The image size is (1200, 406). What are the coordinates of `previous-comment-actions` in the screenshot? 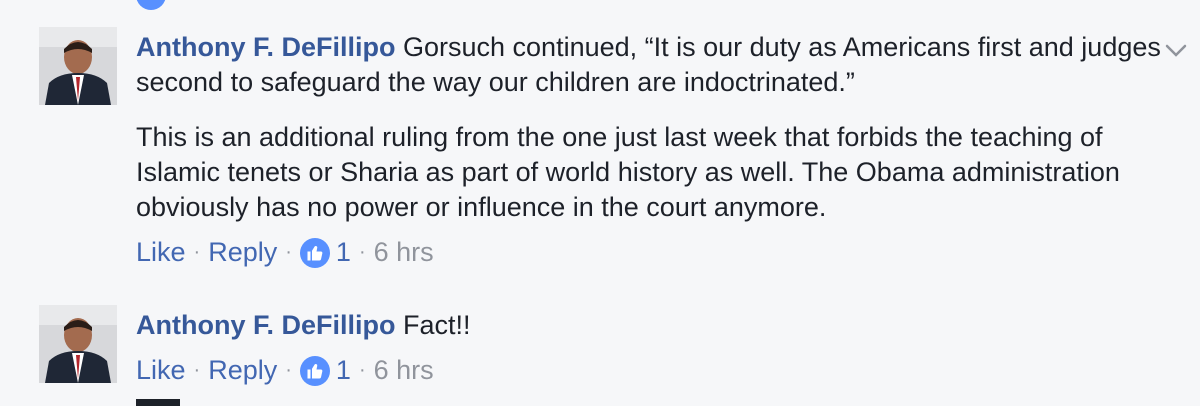 It's located at (151, 5).